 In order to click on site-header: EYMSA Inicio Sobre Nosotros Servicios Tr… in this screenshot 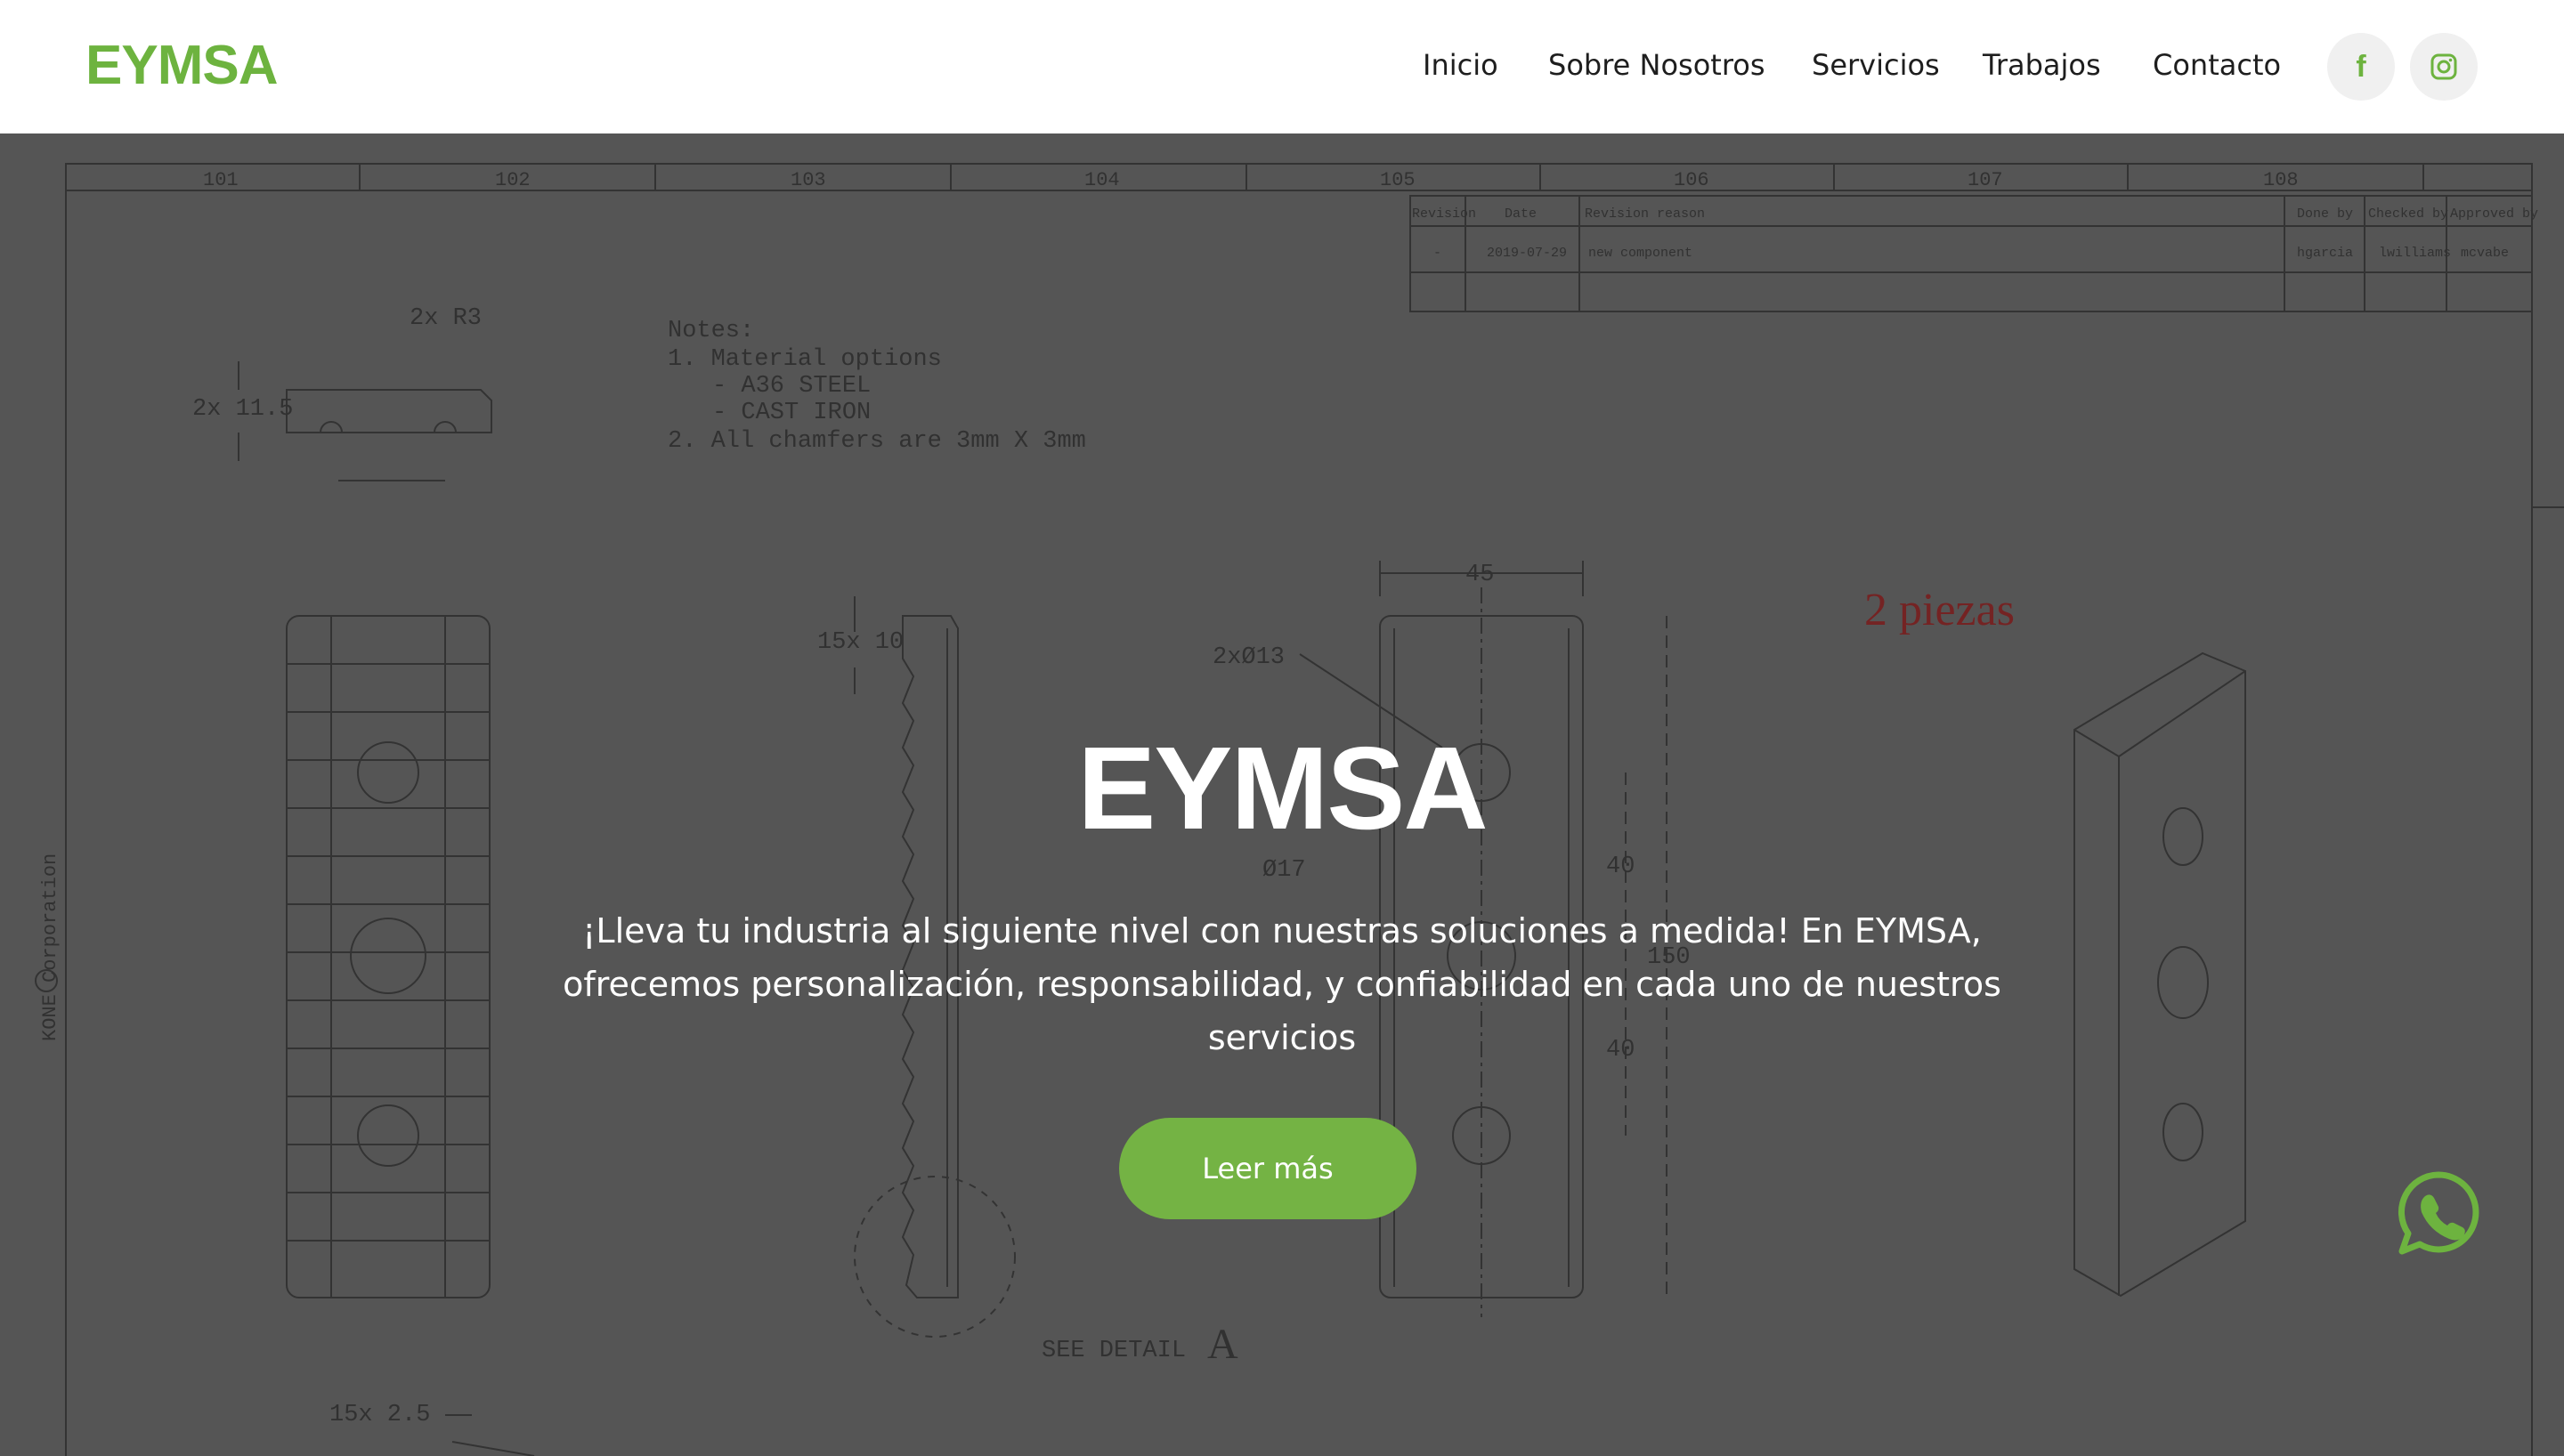, I will do `click(1282, 66)`.